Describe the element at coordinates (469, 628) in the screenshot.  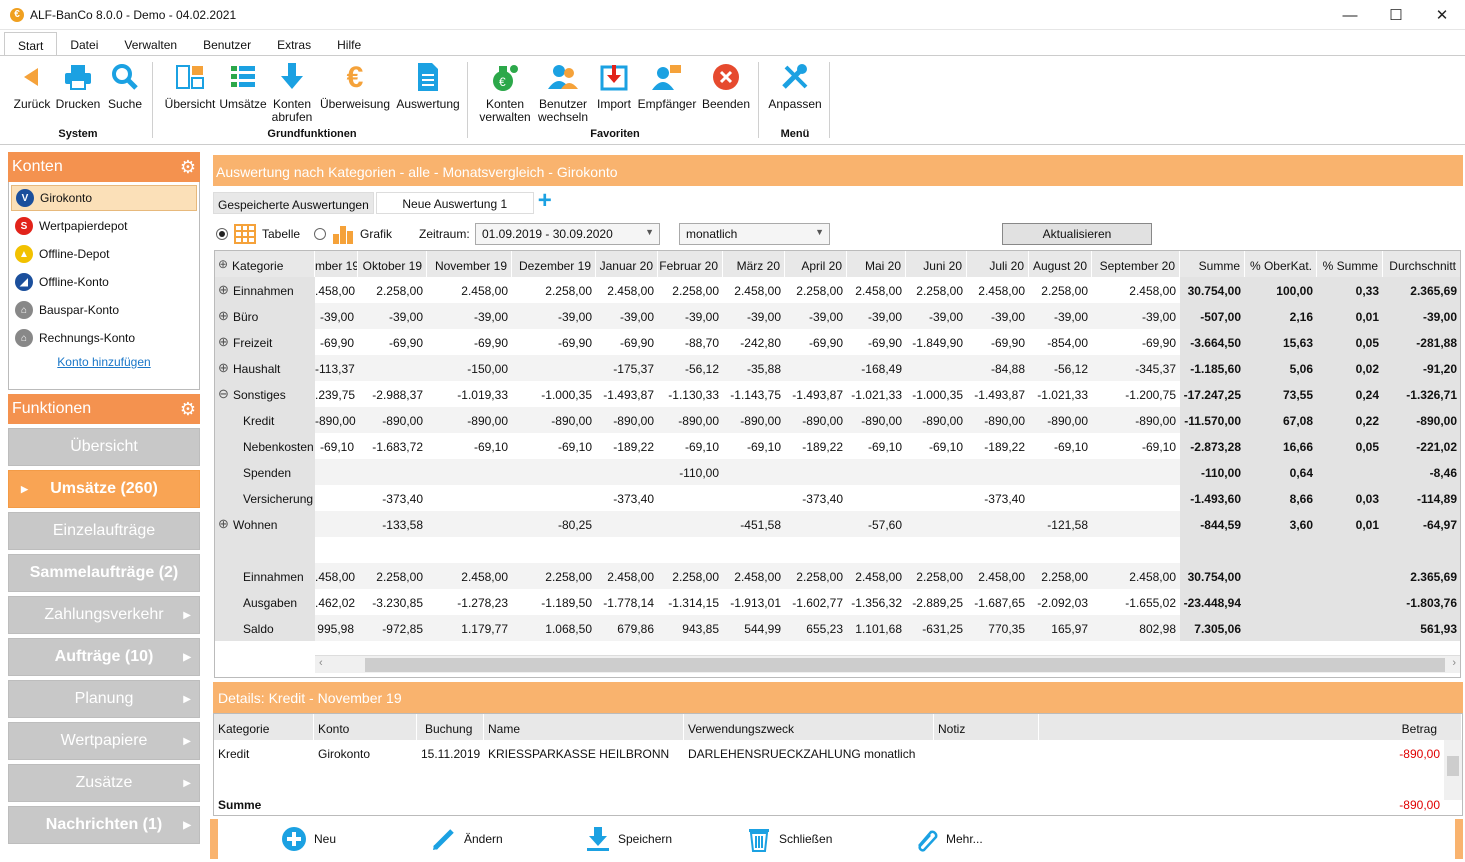
I see `cell-nov-19: 1.179,77` at that location.